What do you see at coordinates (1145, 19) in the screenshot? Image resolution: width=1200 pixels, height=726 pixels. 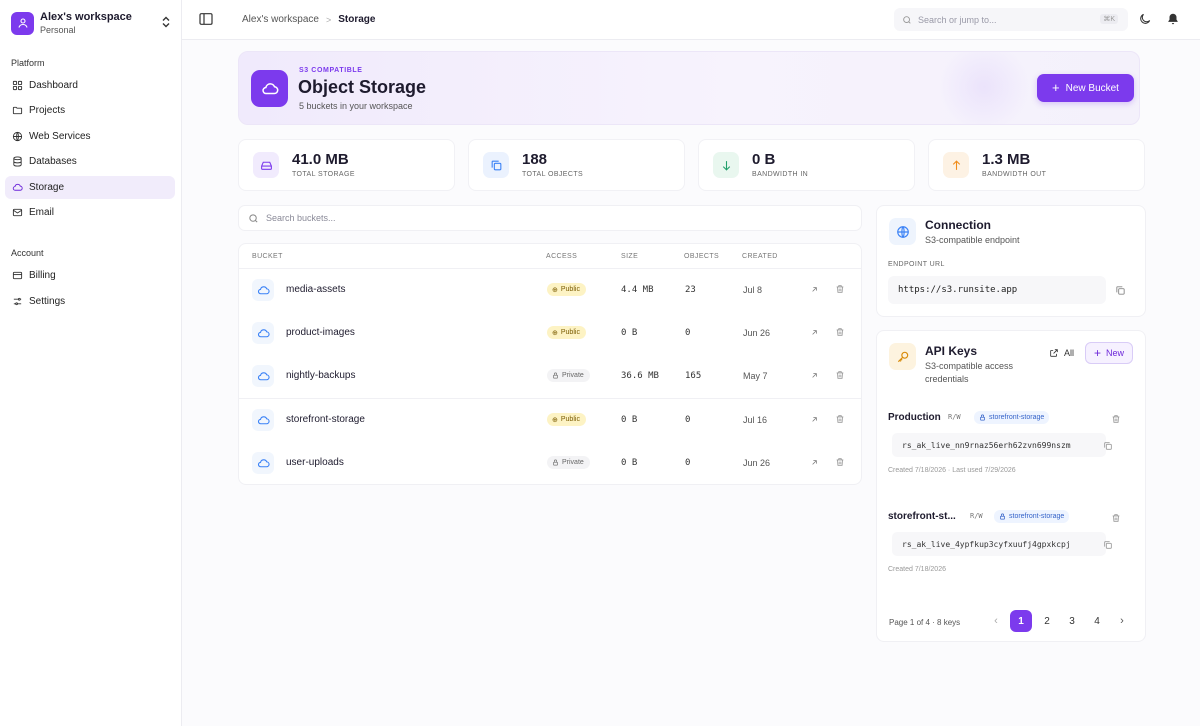 I see `moon-icon` at bounding box center [1145, 19].